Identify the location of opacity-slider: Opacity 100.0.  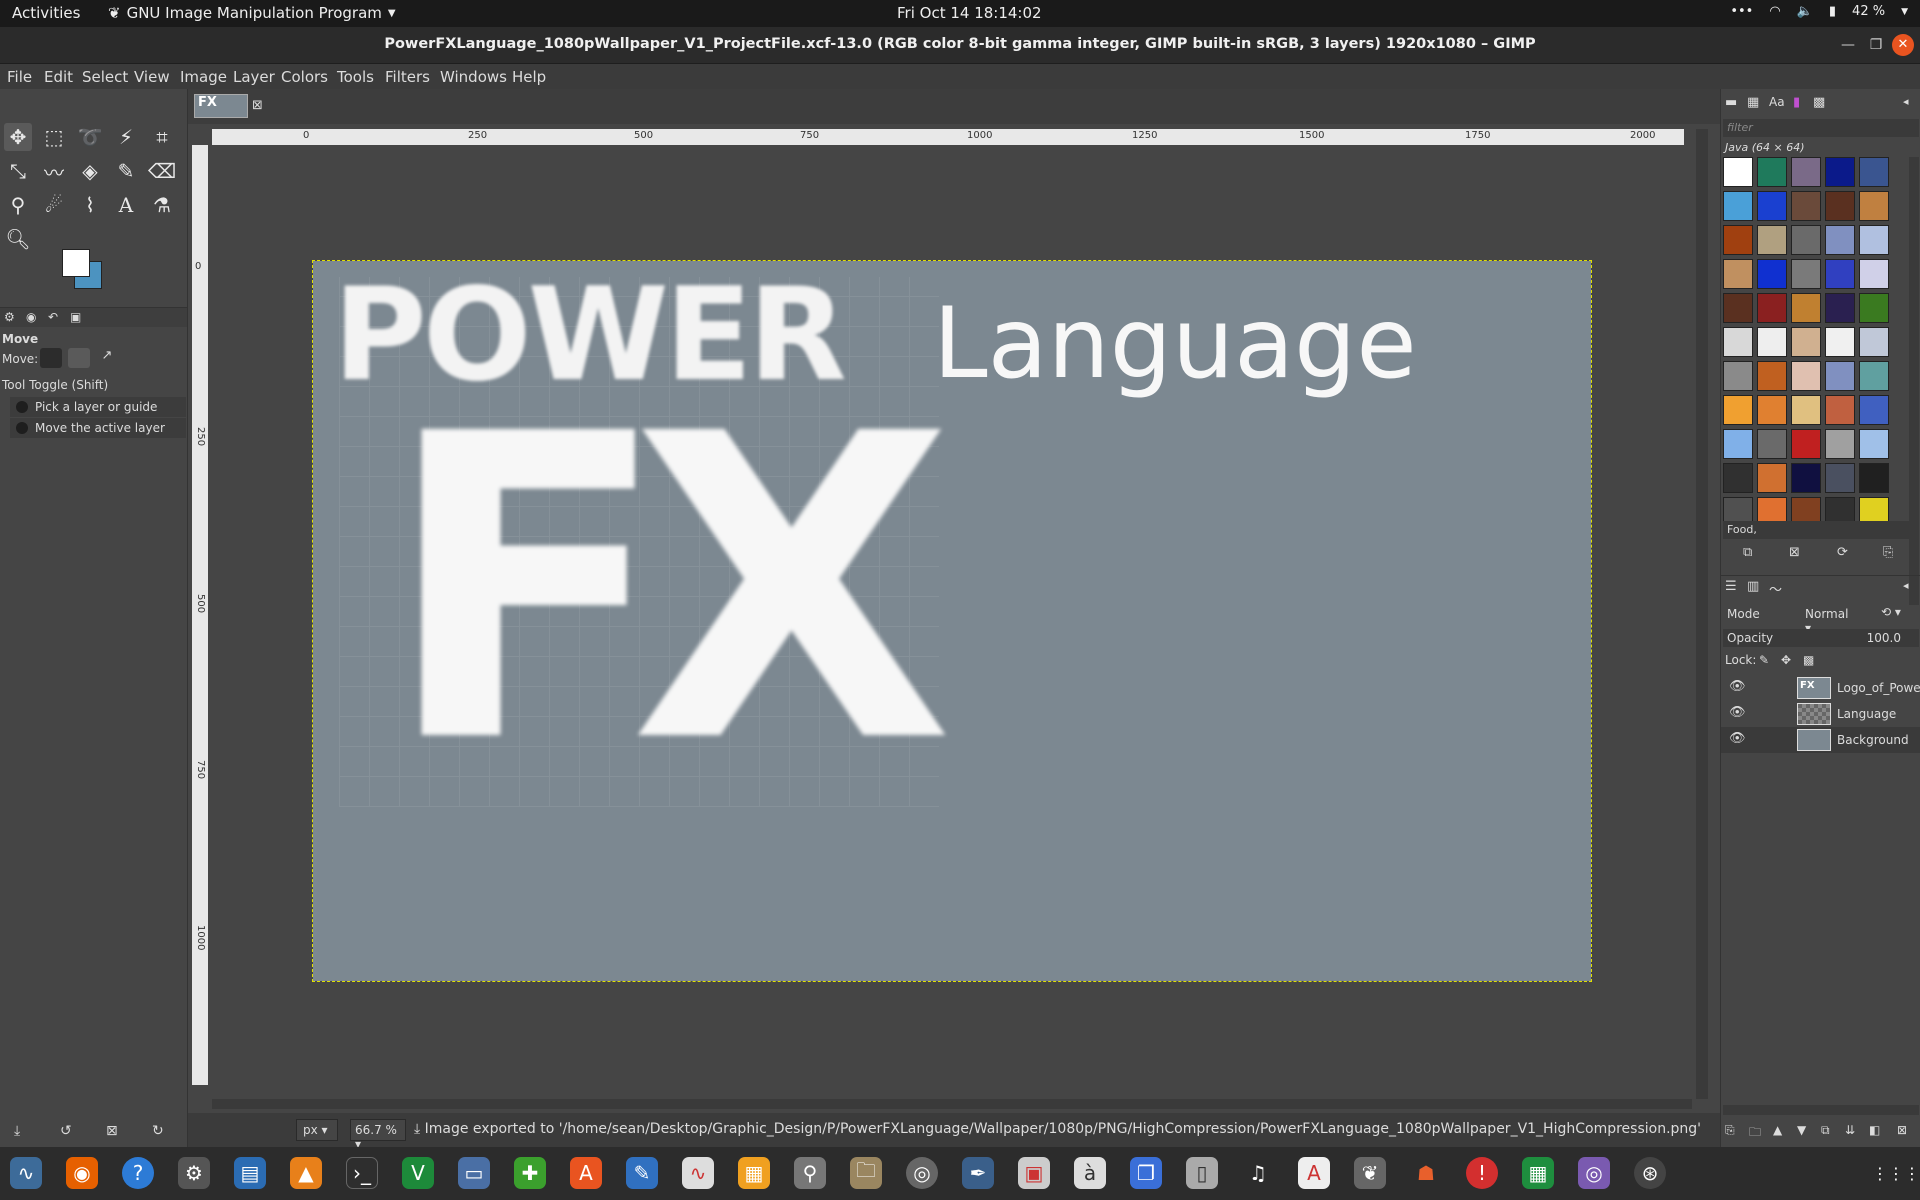
(1821, 638).